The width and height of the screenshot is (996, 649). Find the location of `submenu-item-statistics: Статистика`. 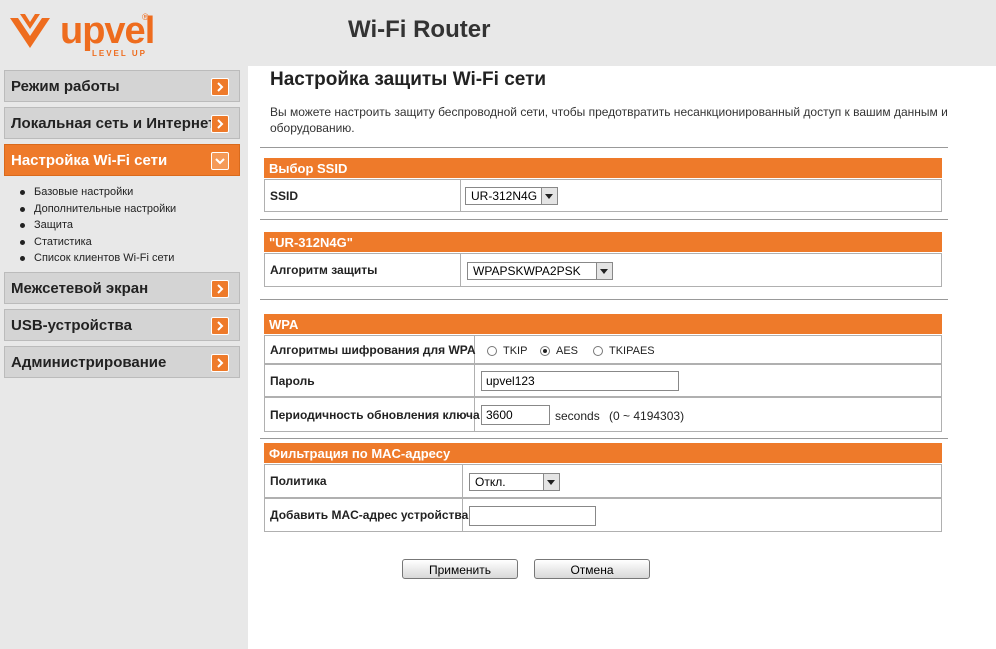

submenu-item-statistics: Статистика is located at coordinates (98, 242).